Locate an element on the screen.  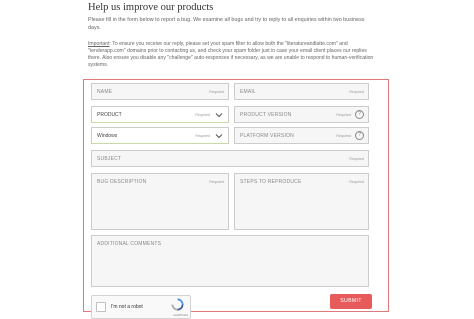
platform-version-placeholder: PLATFORM VERSION is located at coordinates (267, 136).